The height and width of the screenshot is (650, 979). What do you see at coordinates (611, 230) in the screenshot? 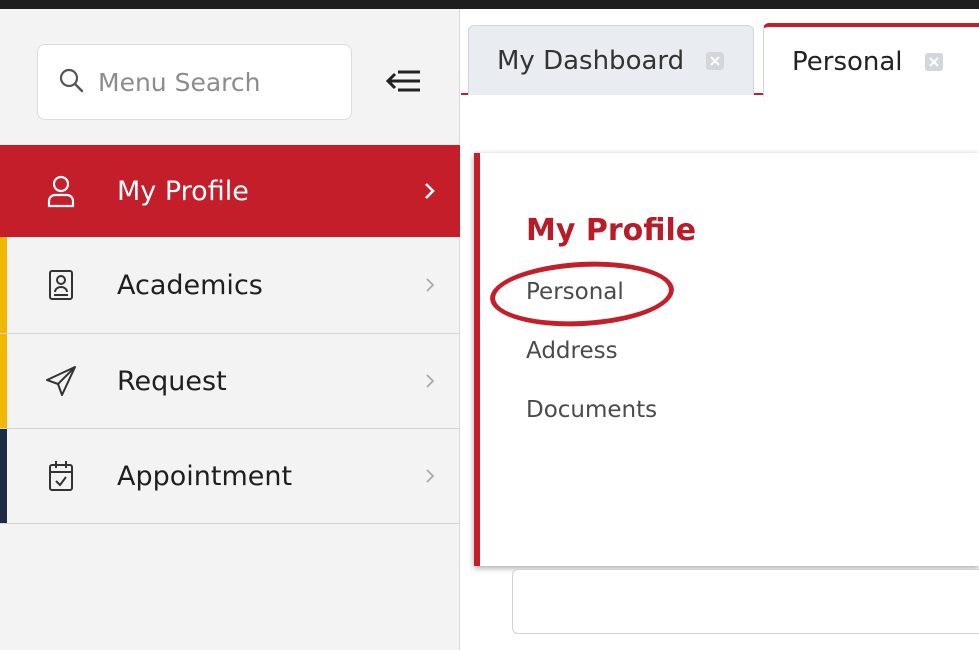
I see `panel-title: My Profile` at bounding box center [611, 230].